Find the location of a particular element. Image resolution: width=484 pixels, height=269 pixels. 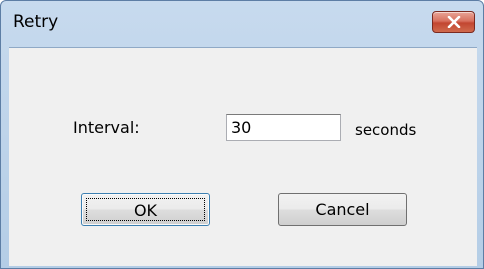

close-button is located at coordinates (453, 22).